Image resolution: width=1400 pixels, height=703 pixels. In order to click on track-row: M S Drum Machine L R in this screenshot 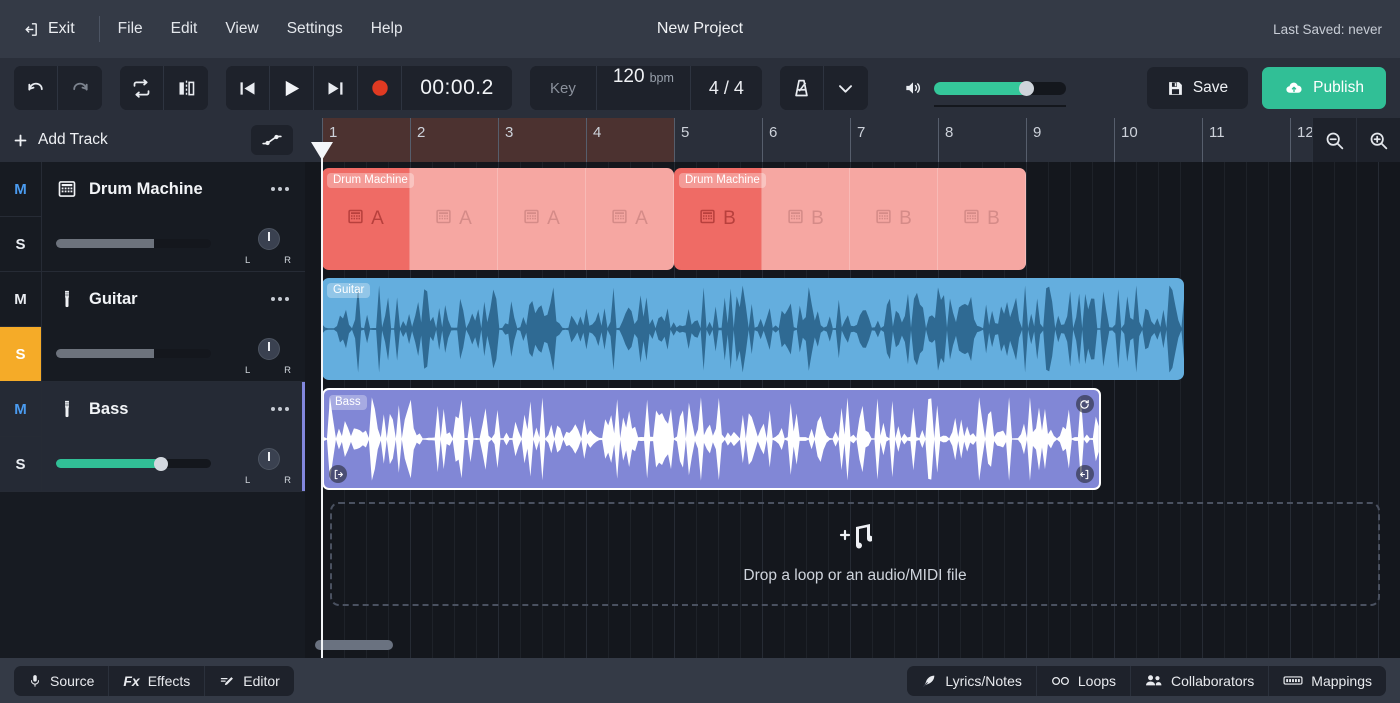, I will do `click(152, 217)`.